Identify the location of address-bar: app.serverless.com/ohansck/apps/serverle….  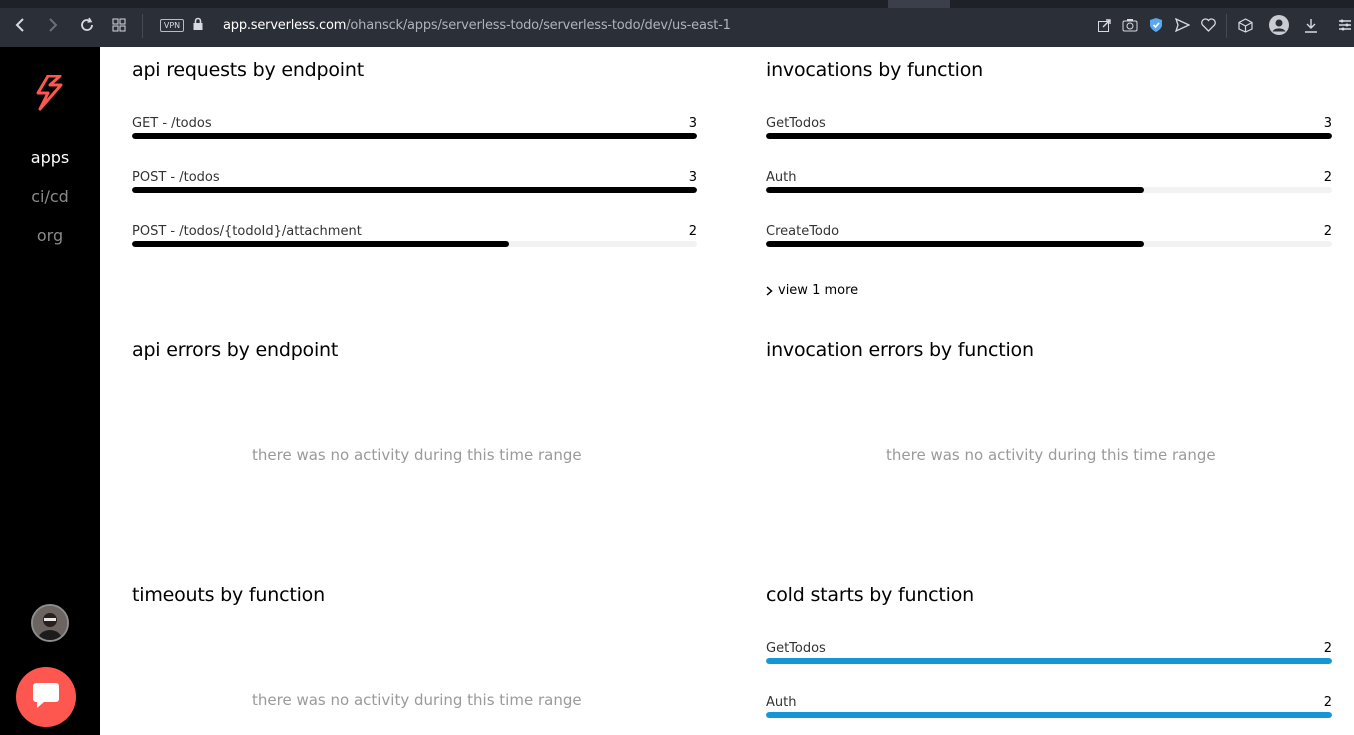
(477, 25).